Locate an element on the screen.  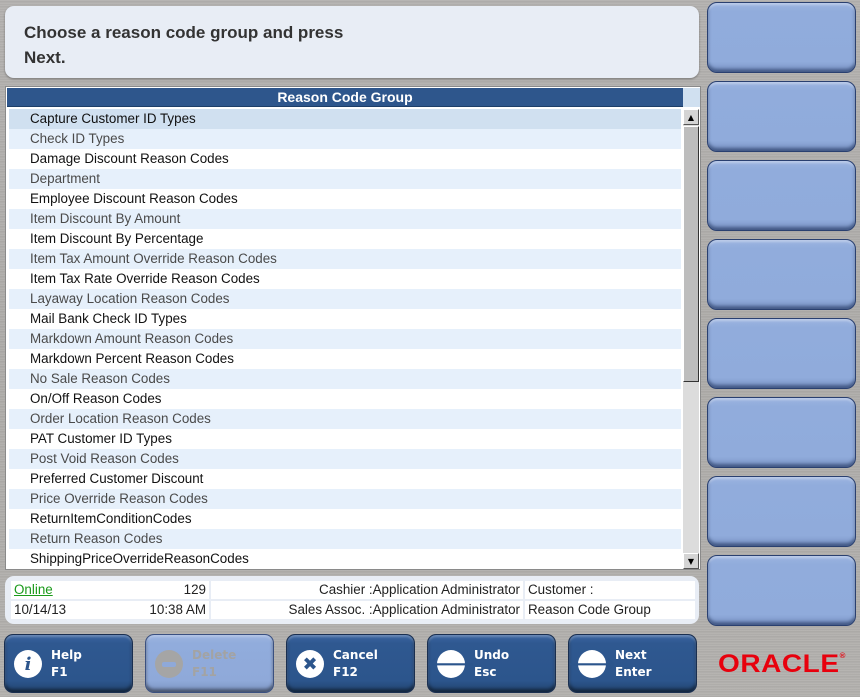
status-date: 10/14/13 is located at coordinates (40, 609).